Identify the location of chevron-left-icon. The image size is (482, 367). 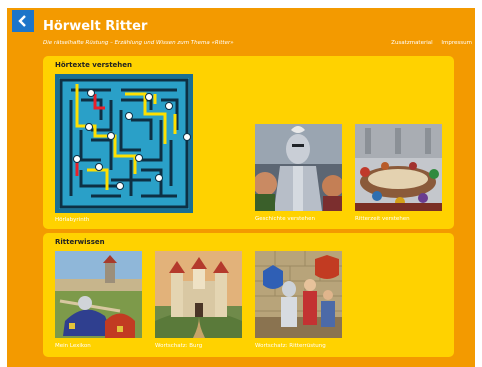
(22, 21).